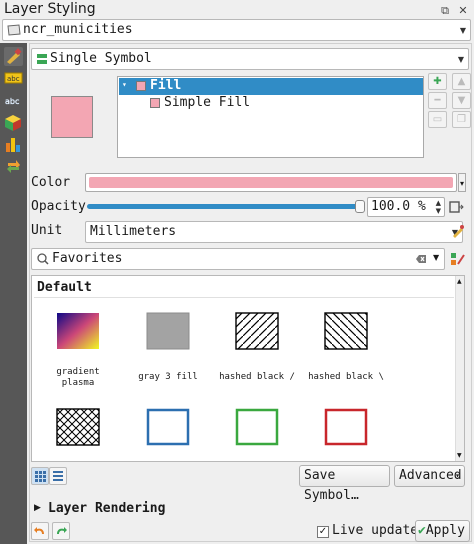 Image resolution: width=474 pixels, height=544 pixels. What do you see at coordinates (421, 259) in the screenshot?
I see `clear-search-icon` at bounding box center [421, 259].